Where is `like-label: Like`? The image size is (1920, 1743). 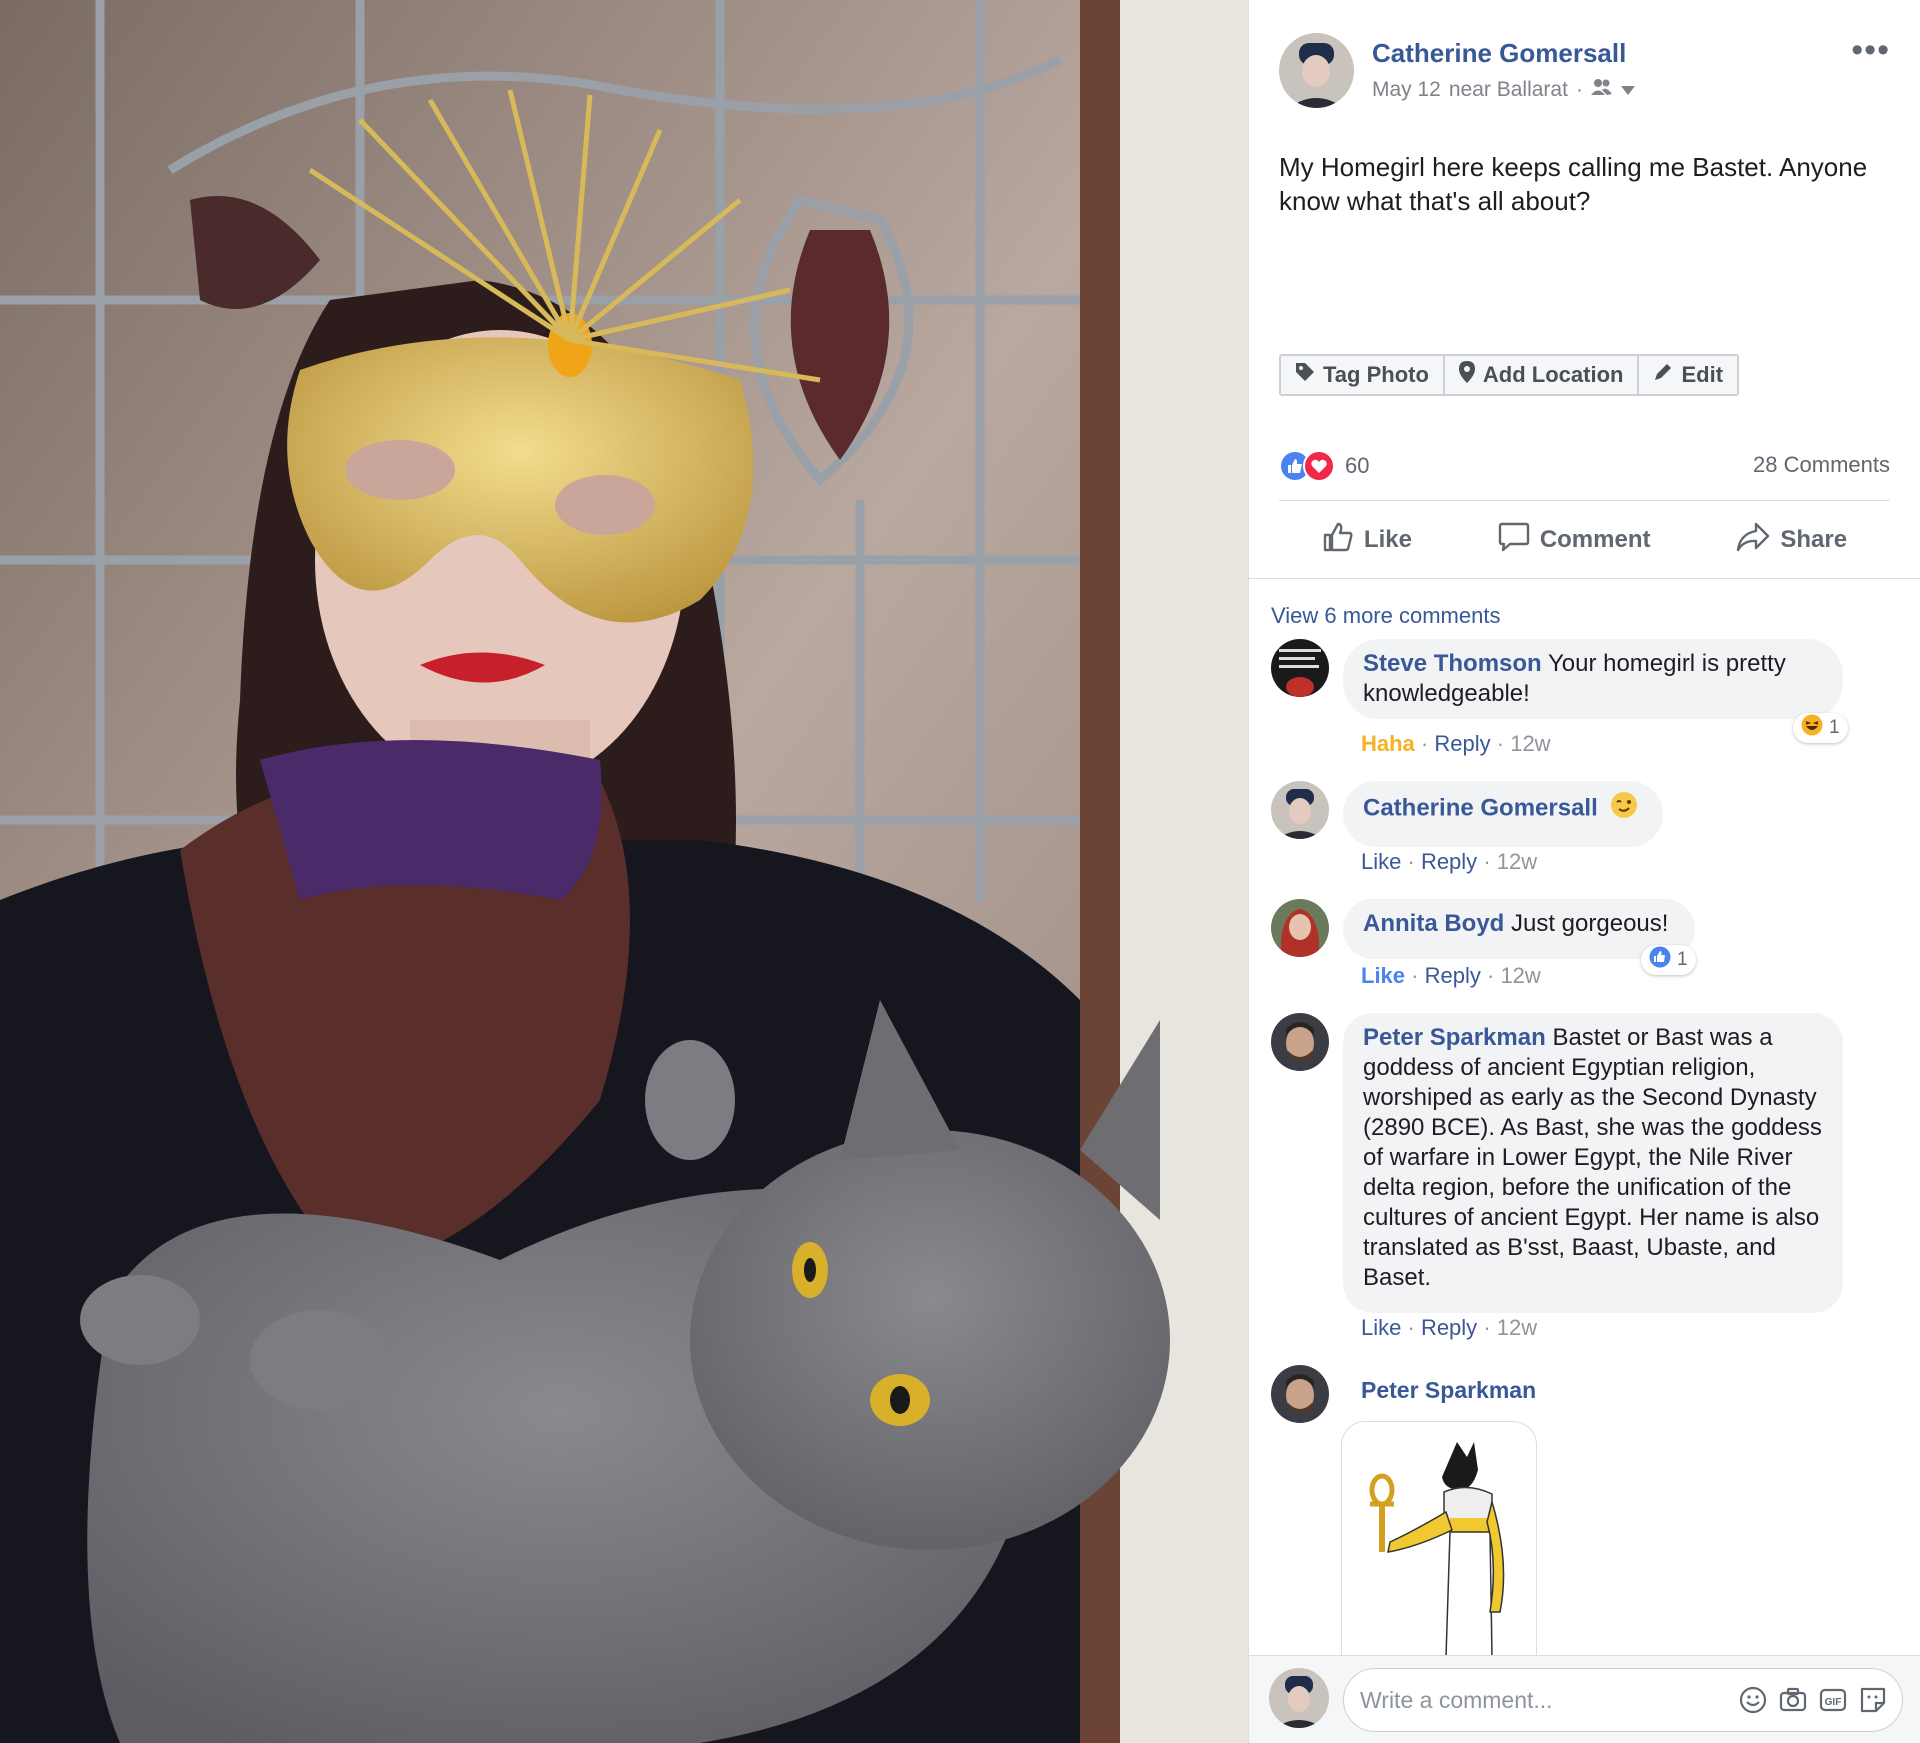 like-label: Like is located at coordinates (1387, 539).